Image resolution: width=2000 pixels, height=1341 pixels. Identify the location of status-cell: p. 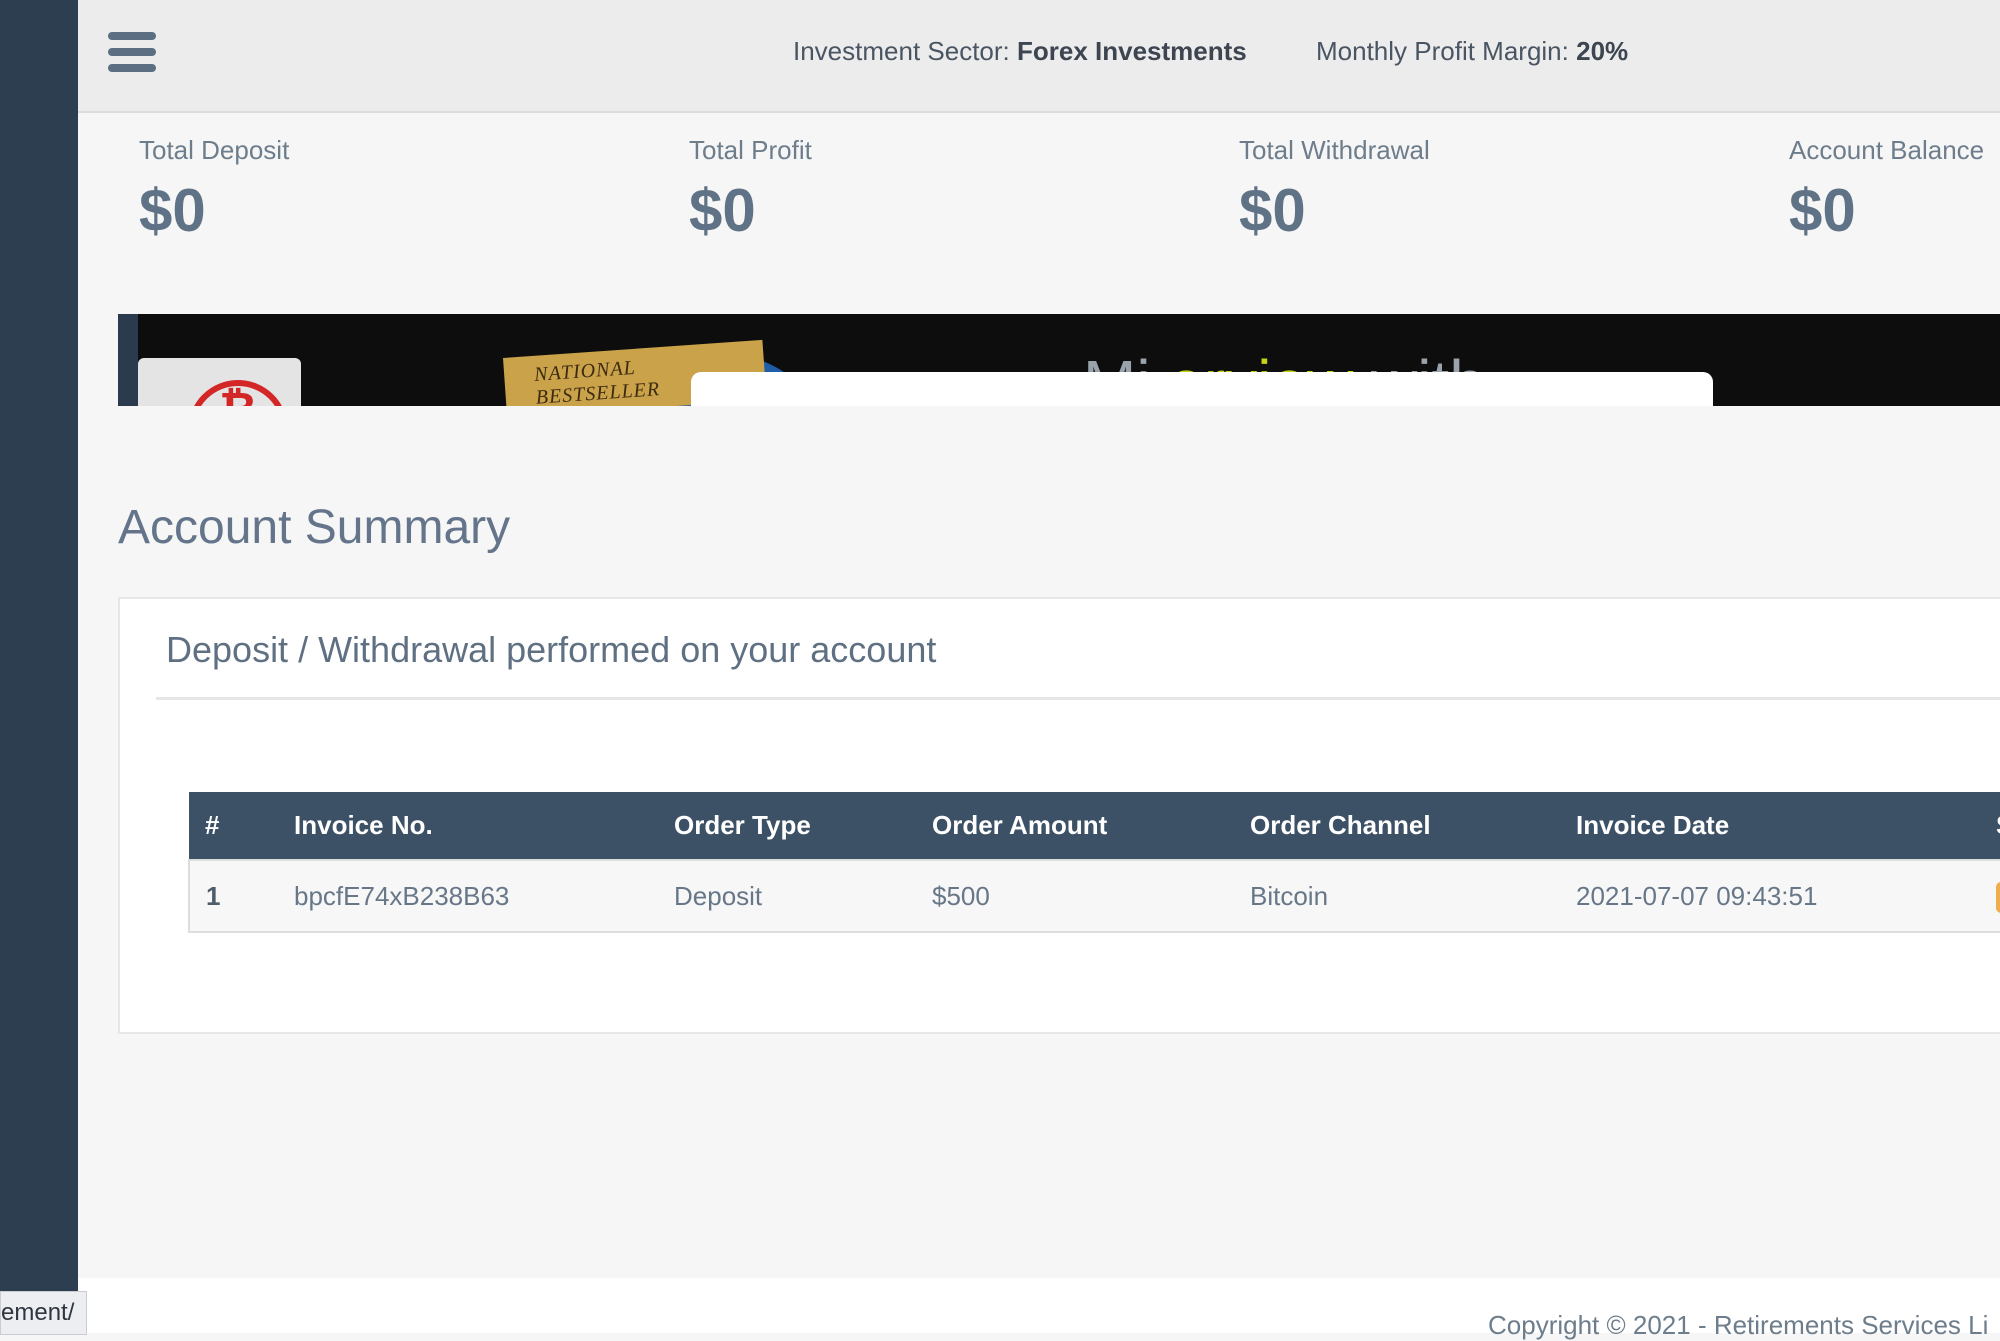
(1998, 896).